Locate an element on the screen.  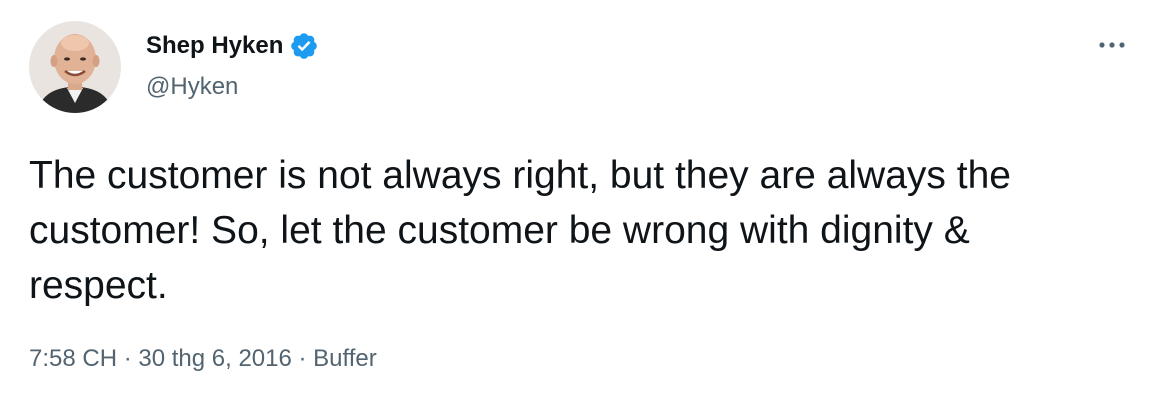
more-options-button is located at coordinates (1112, 45).